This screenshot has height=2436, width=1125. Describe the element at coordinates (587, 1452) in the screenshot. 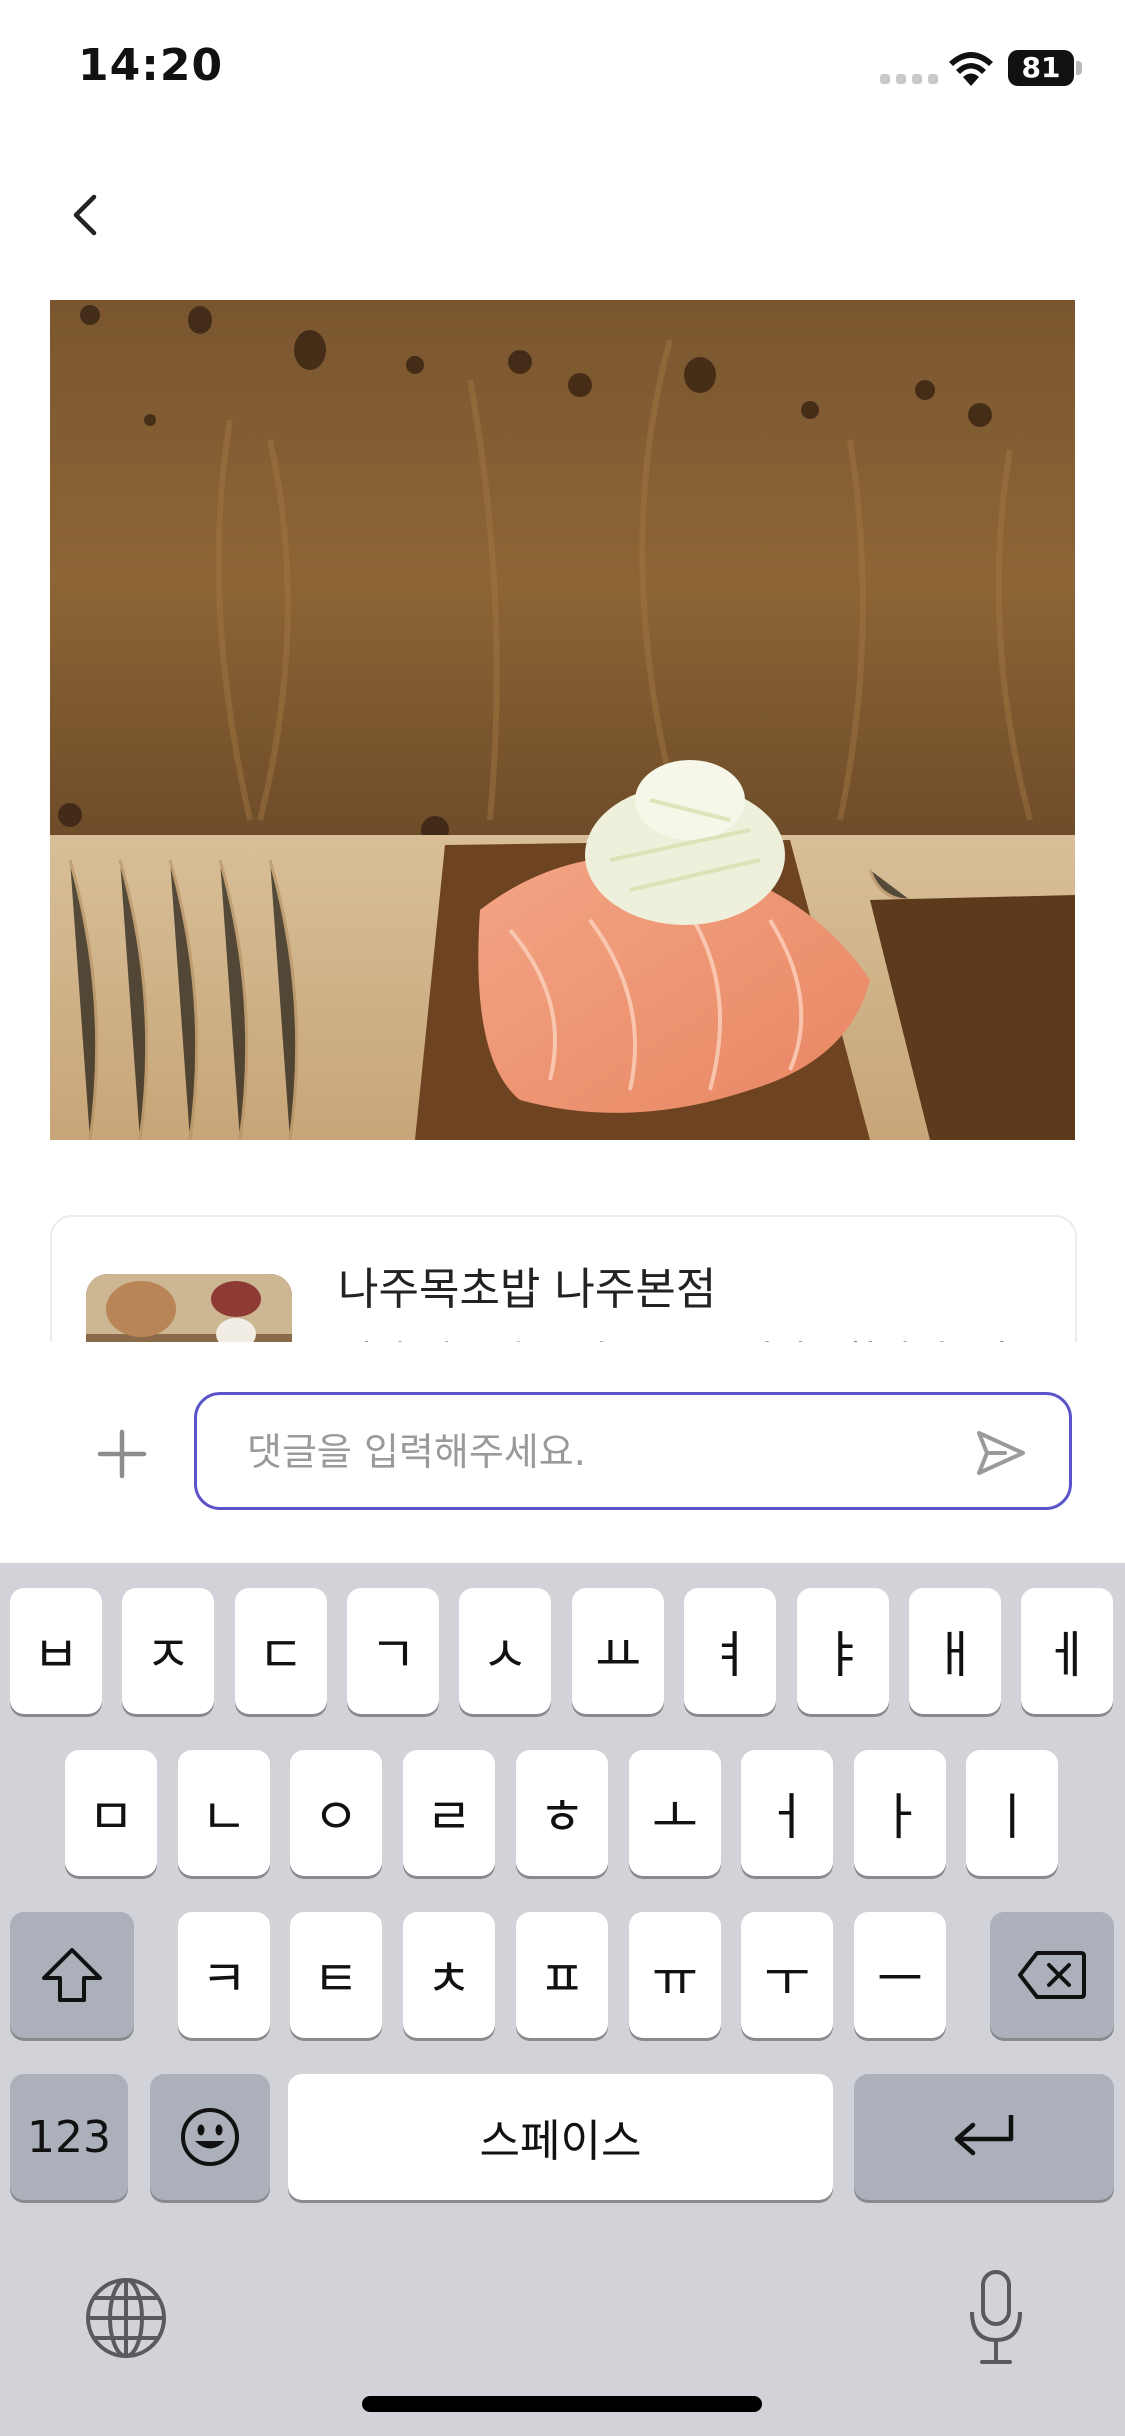

I see `comment-input` at that location.